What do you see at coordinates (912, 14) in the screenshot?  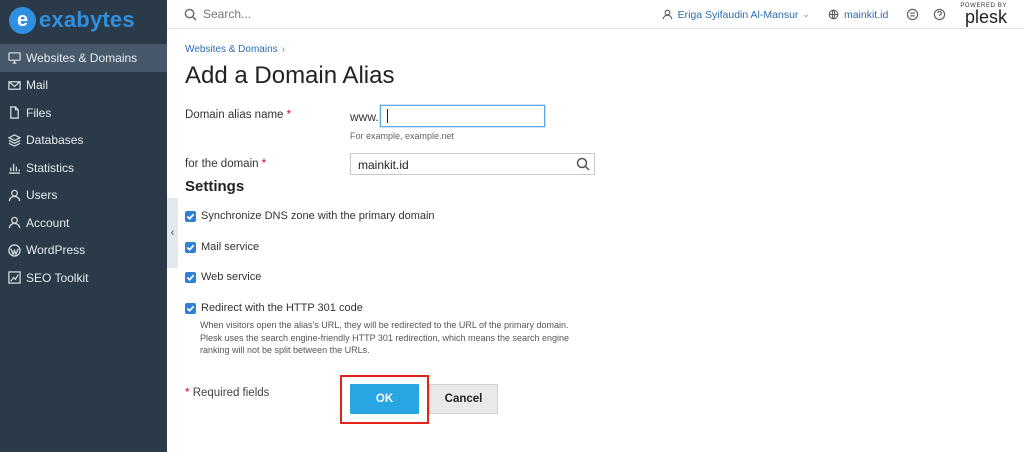 I see `feedback-icon` at bounding box center [912, 14].